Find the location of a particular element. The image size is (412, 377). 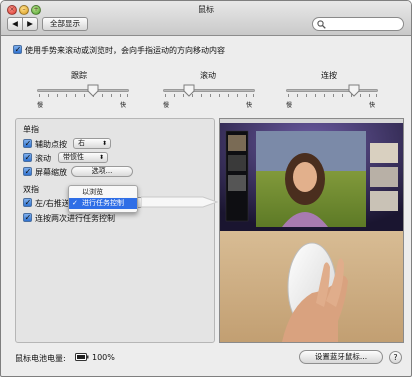

gesture-highlight-arrow is located at coordinates (180, 202).